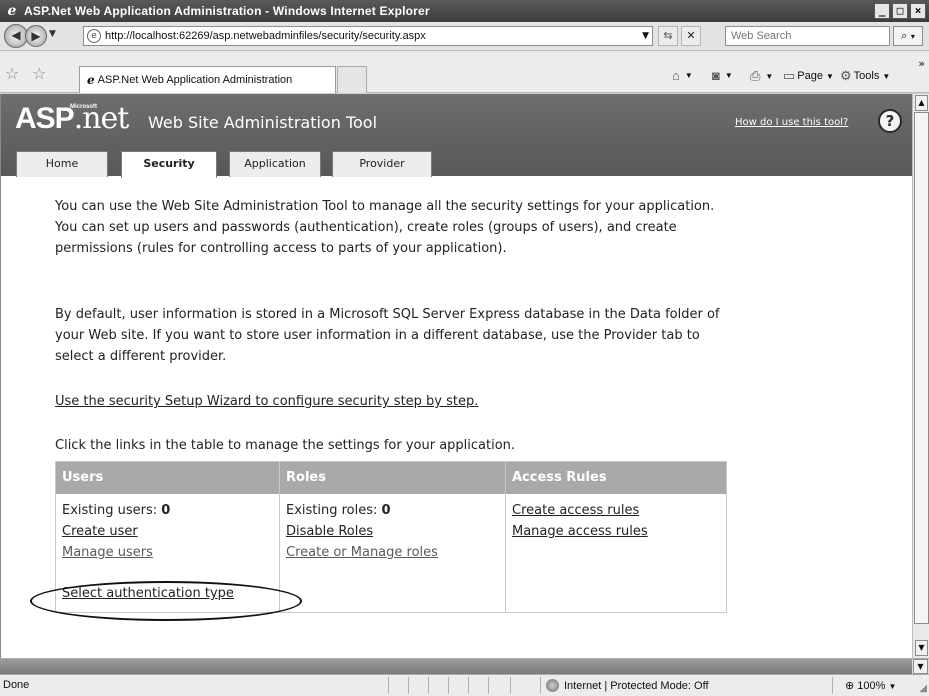  I want to click on tab-ie-icon: e, so click(91, 80).